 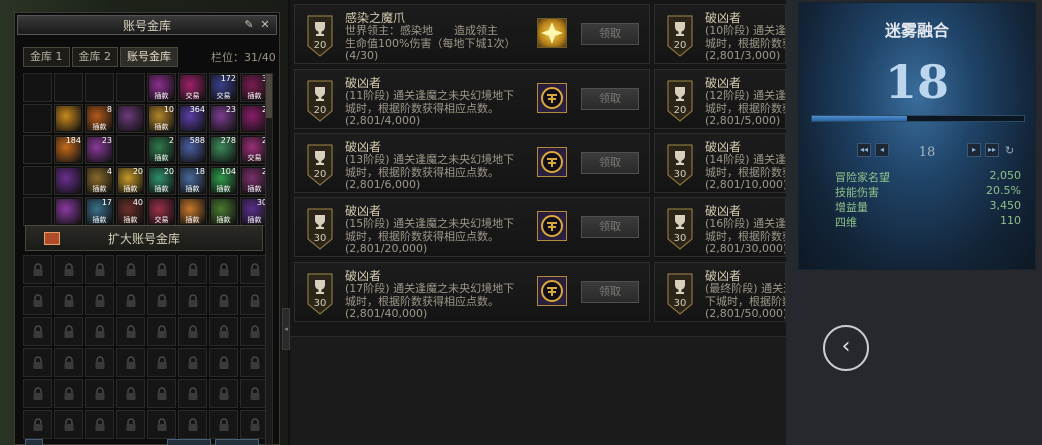 I want to click on storage-slot: 4 插款, so click(x=99, y=180).